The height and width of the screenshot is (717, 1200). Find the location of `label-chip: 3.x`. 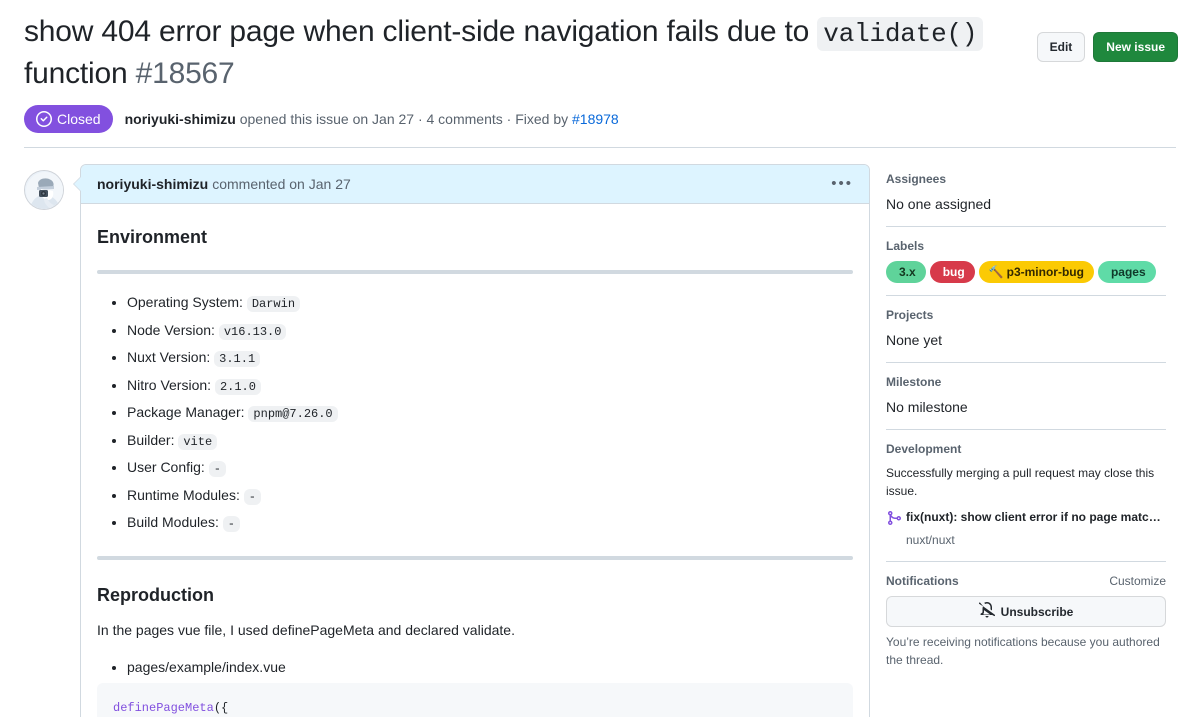

label-chip: 3.x is located at coordinates (906, 272).